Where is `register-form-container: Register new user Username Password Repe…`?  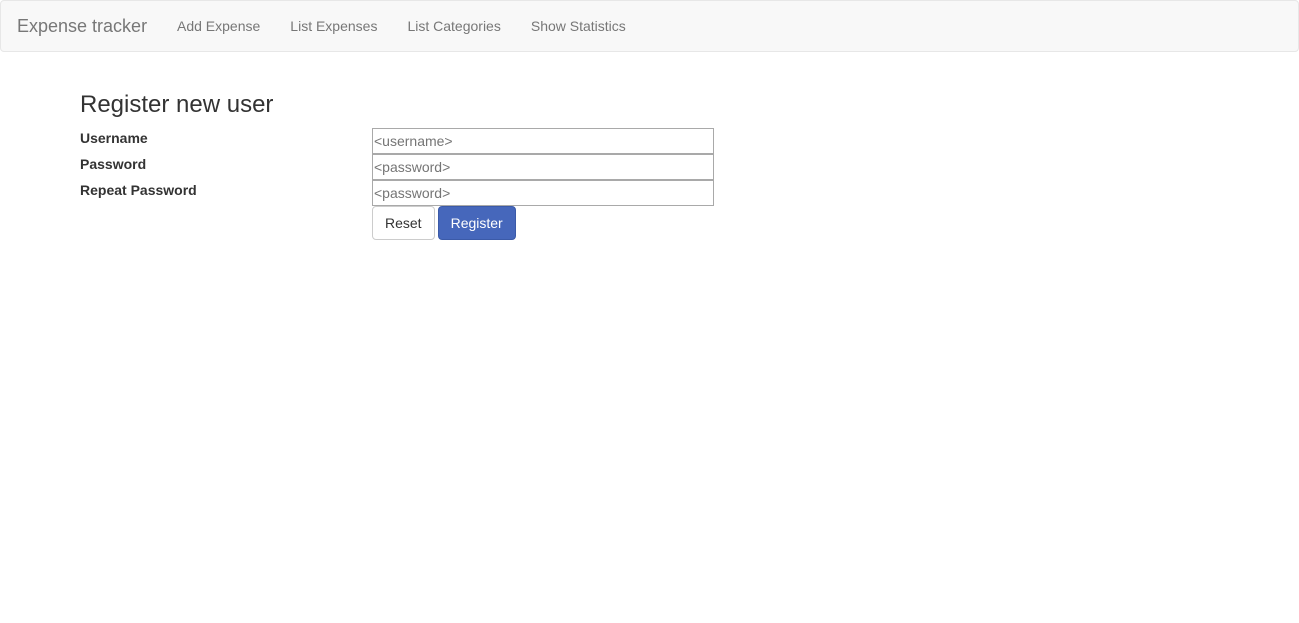
register-form-container: Register new user Username Password Repe… is located at coordinates (430, 165).